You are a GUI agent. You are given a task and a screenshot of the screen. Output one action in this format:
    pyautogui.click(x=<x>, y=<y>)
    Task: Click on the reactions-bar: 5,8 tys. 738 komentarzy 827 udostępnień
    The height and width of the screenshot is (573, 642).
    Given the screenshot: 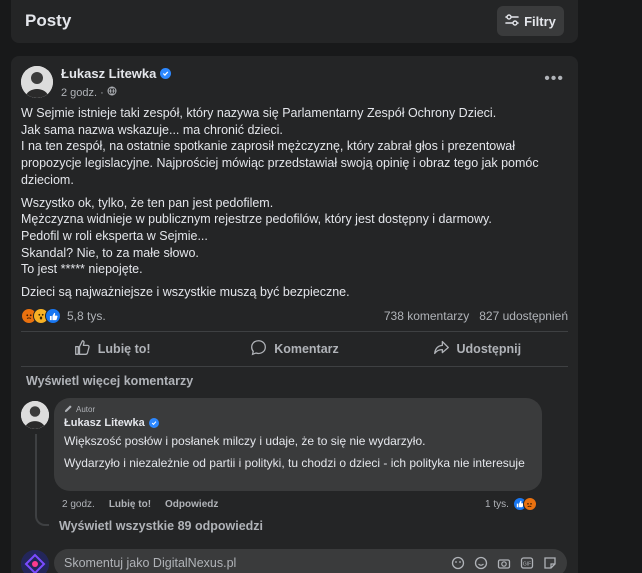 What is the action you would take?
    pyautogui.click(x=294, y=316)
    